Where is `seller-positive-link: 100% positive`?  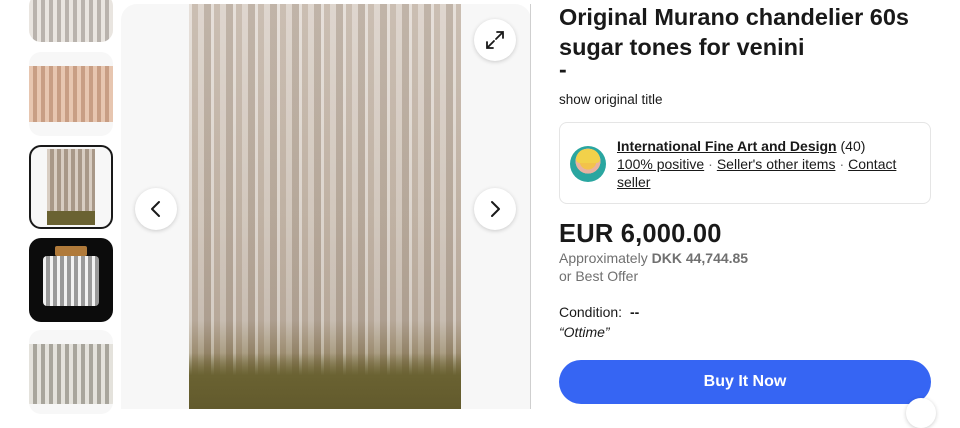
seller-positive-link: 100% positive is located at coordinates (660, 164).